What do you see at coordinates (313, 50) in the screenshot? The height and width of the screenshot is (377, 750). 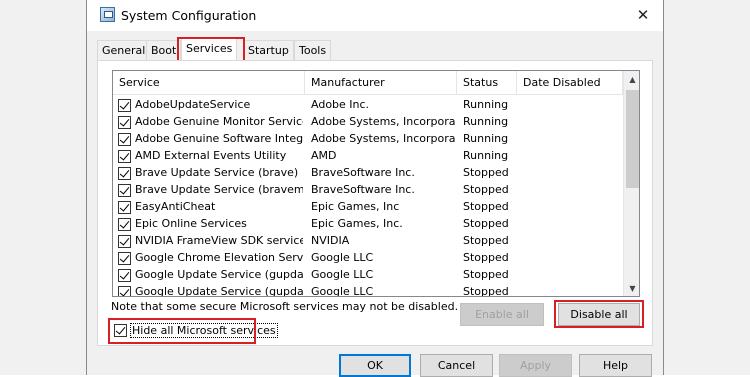 I see `tab-tools: Tools` at bounding box center [313, 50].